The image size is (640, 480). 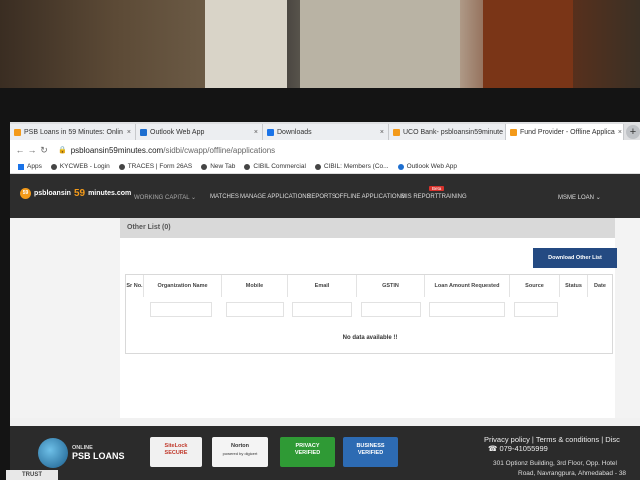 I want to click on site-logo: 59 psbloansin 59 minutes.com, so click(x=75, y=193).